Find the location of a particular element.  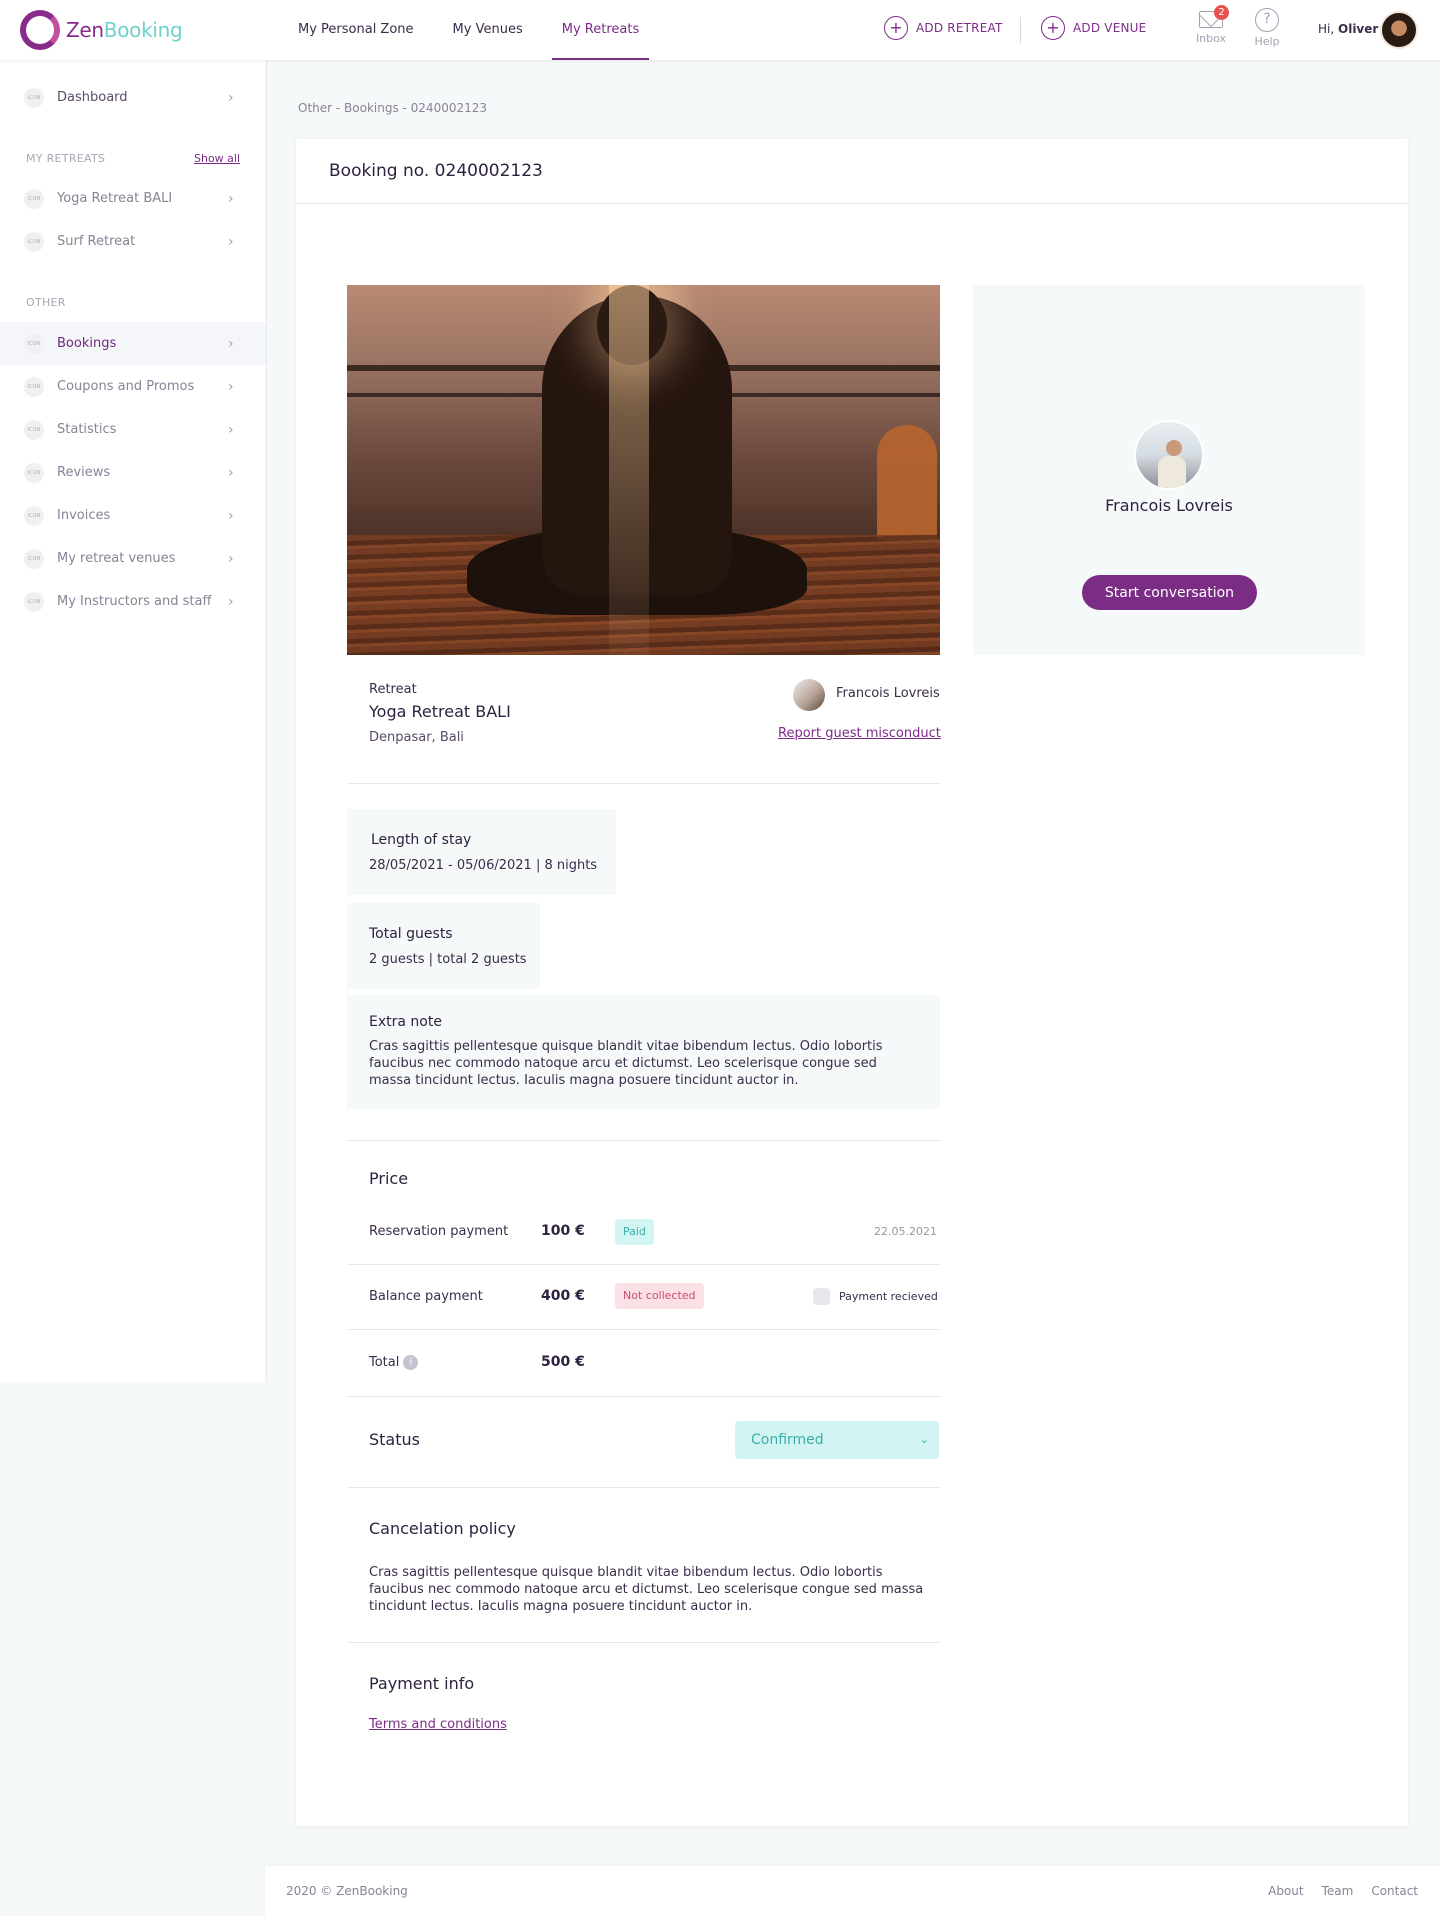

main-nav: My Personal Zone My Venues My Retreats is located at coordinates (478, 30).